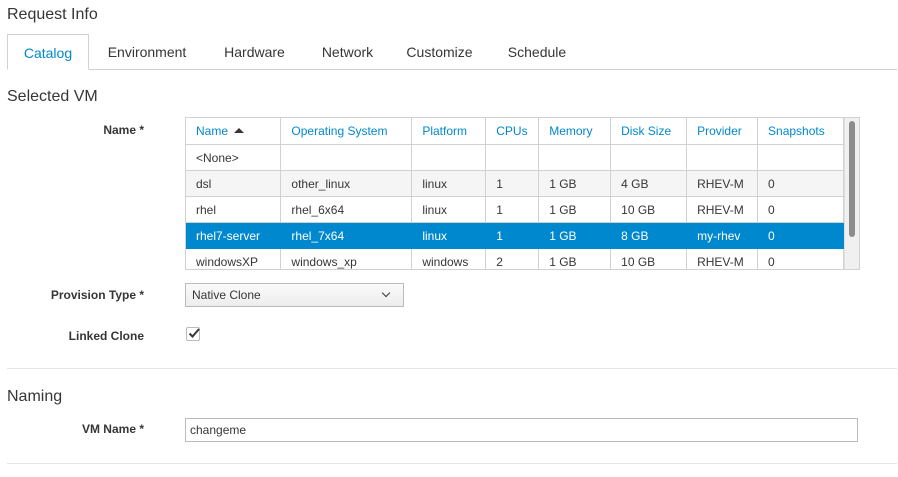  Describe the element at coordinates (106, 336) in the screenshot. I see `linked-clone-label: Linked Clone` at that location.